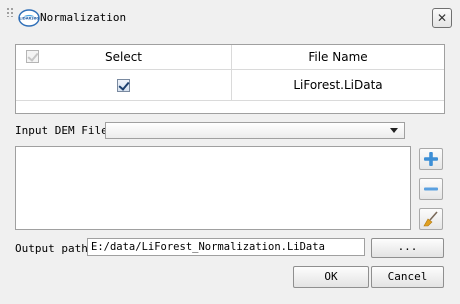  Describe the element at coordinates (10, 12) in the screenshot. I see `drag-grip-icon` at that location.